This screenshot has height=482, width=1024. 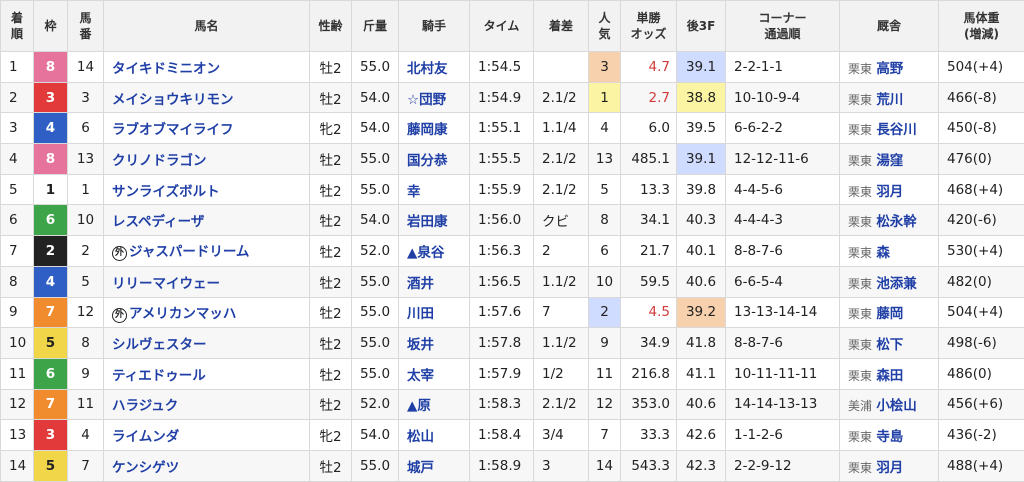 What do you see at coordinates (561, 435) in the screenshot?
I see `margin-cell: 3/4` at bounding box center [561, 435].